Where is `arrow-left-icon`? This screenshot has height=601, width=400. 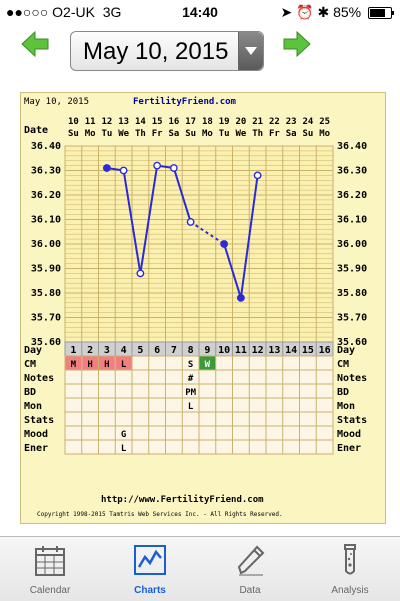 arrow-left-icon is located at coordinates (35, 44).